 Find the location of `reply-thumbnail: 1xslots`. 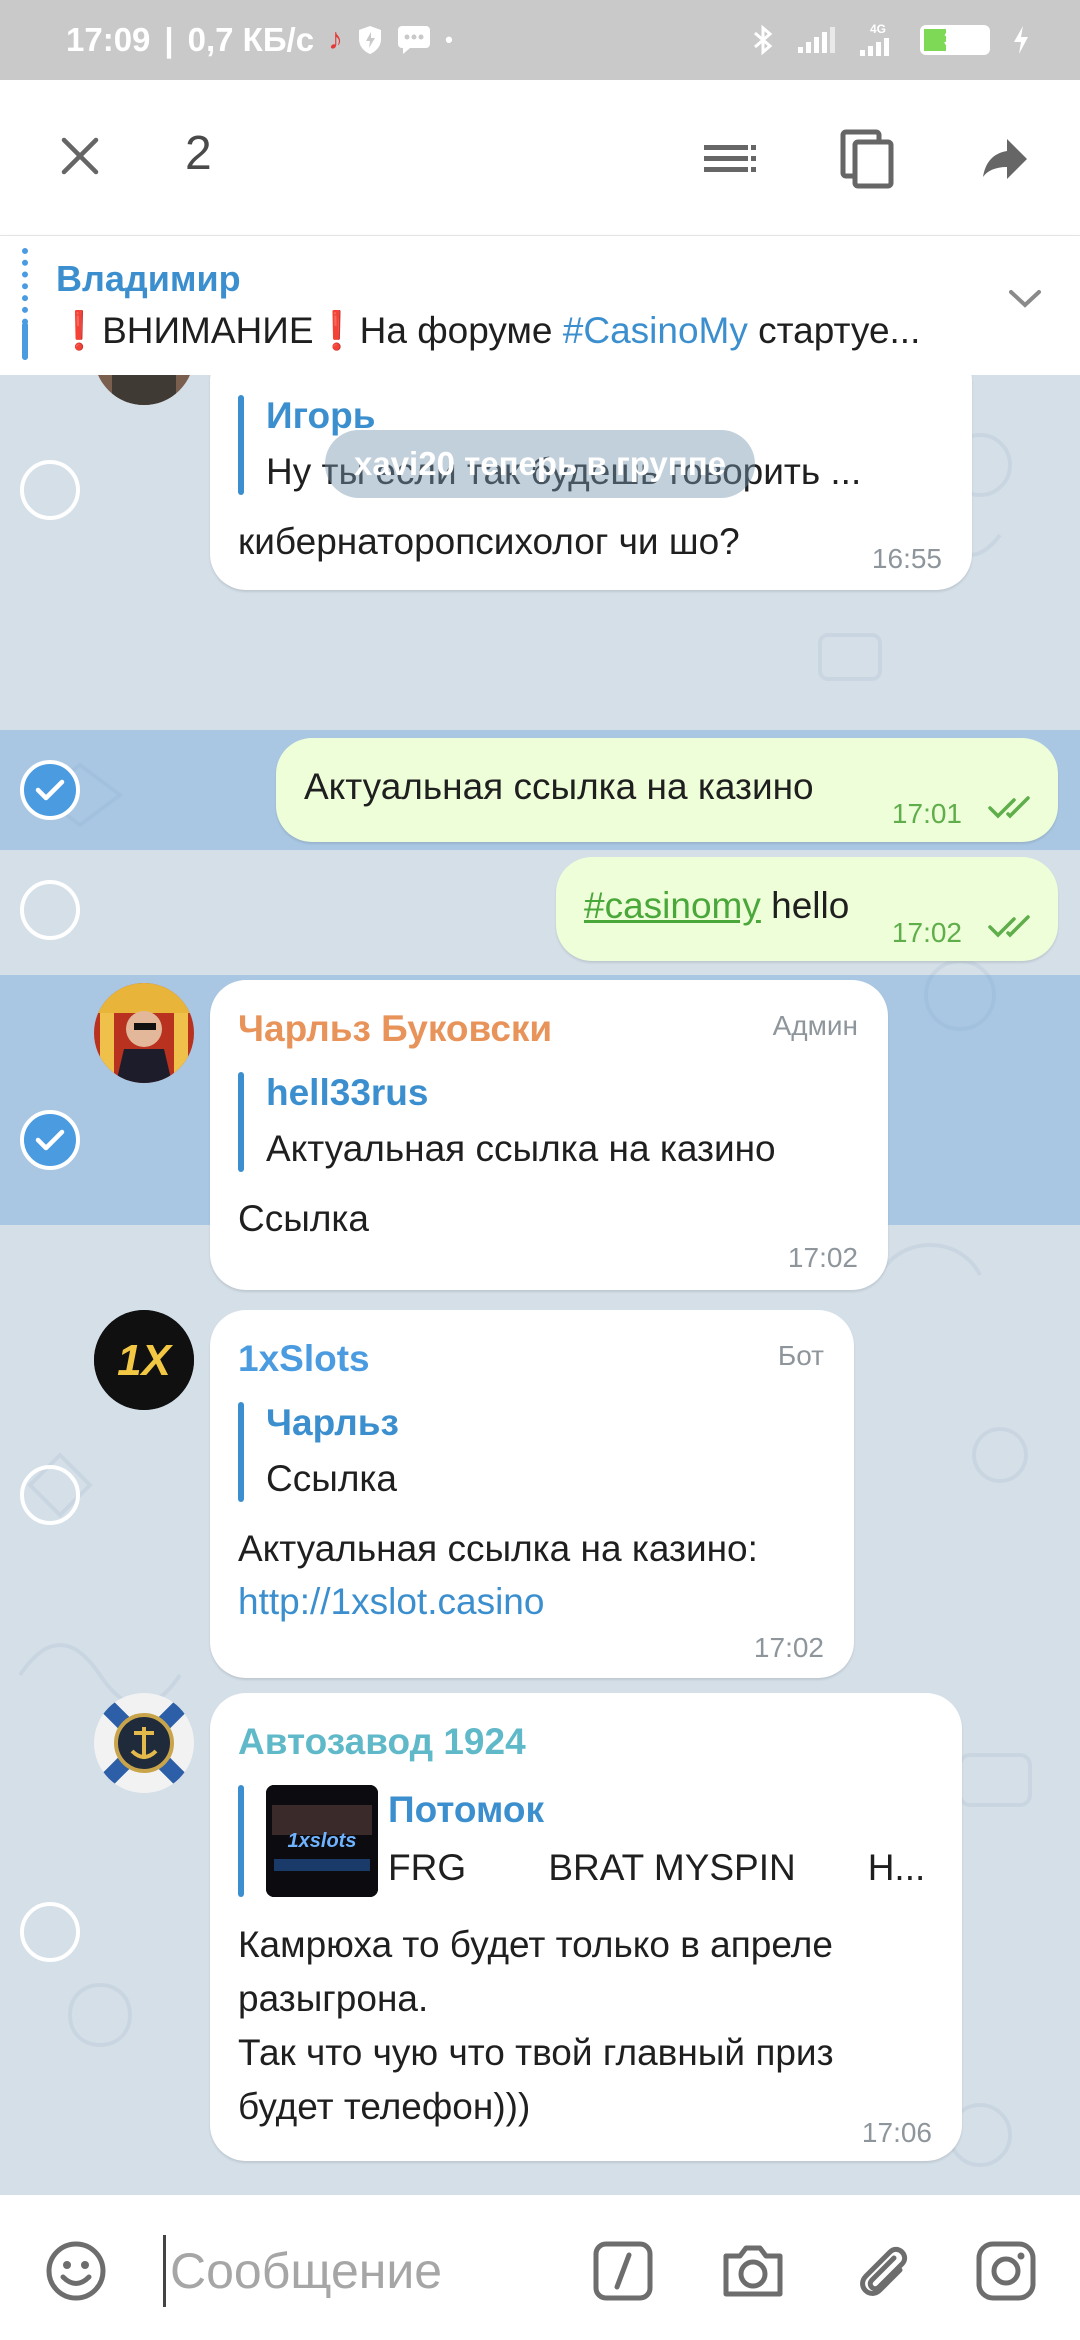

reply-thumbnail: 1xslots is located at coordinates (322, 1841).